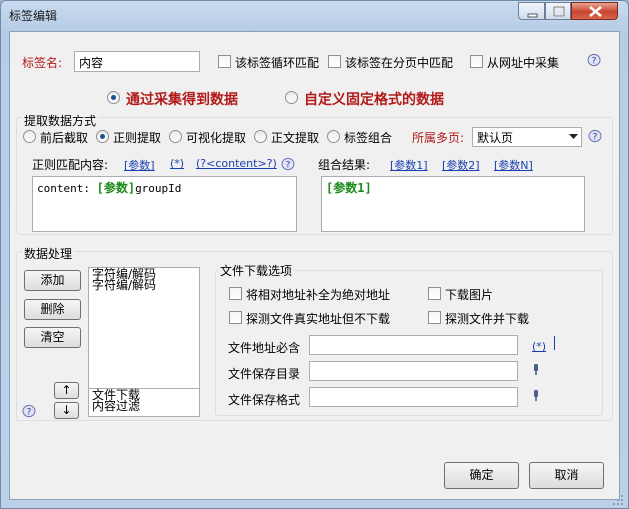 Image resolution: width=629 pixels, height=509 pixels. Describe the element at coordinates (476, 61) in the screenshot. I see `collect-from-url-checkbox` at that location.